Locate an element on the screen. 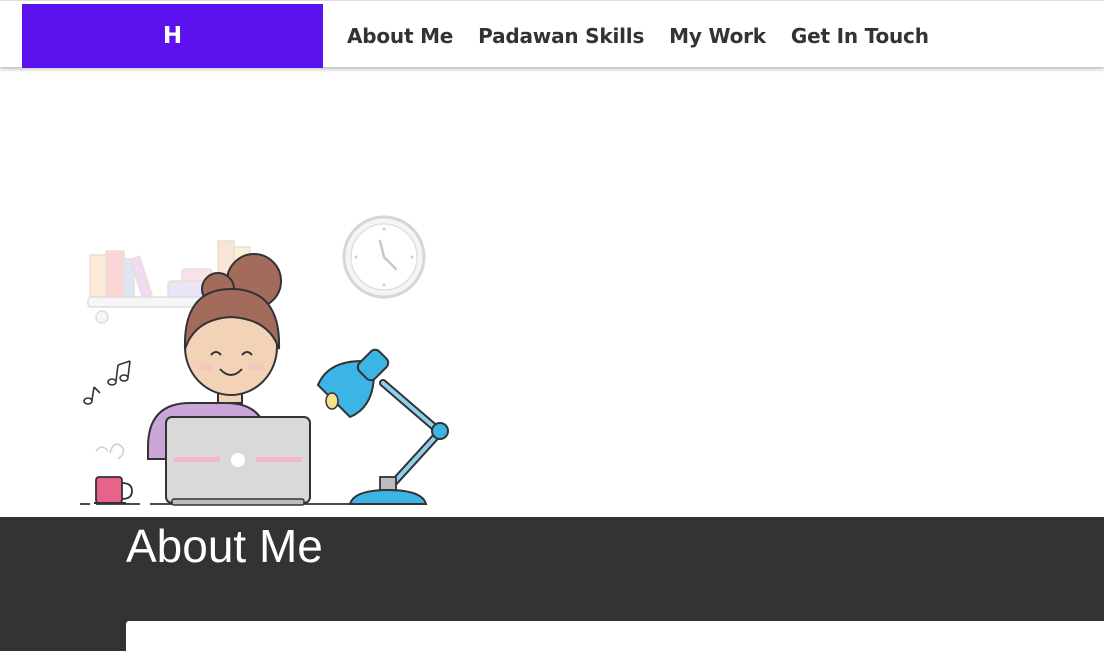 This screenshot has width=1104, height=661. nav-link-get-in-touch: Get In Touch is located at coordinates (860, 36).